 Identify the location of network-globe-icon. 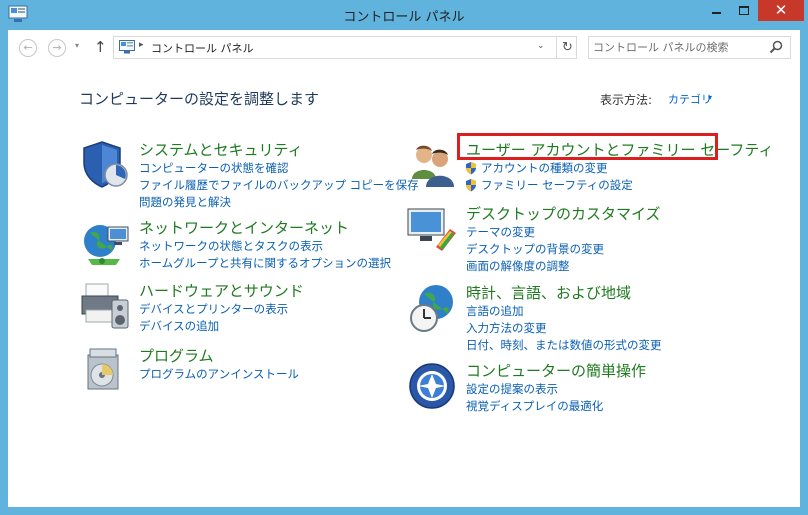
(106, 243).